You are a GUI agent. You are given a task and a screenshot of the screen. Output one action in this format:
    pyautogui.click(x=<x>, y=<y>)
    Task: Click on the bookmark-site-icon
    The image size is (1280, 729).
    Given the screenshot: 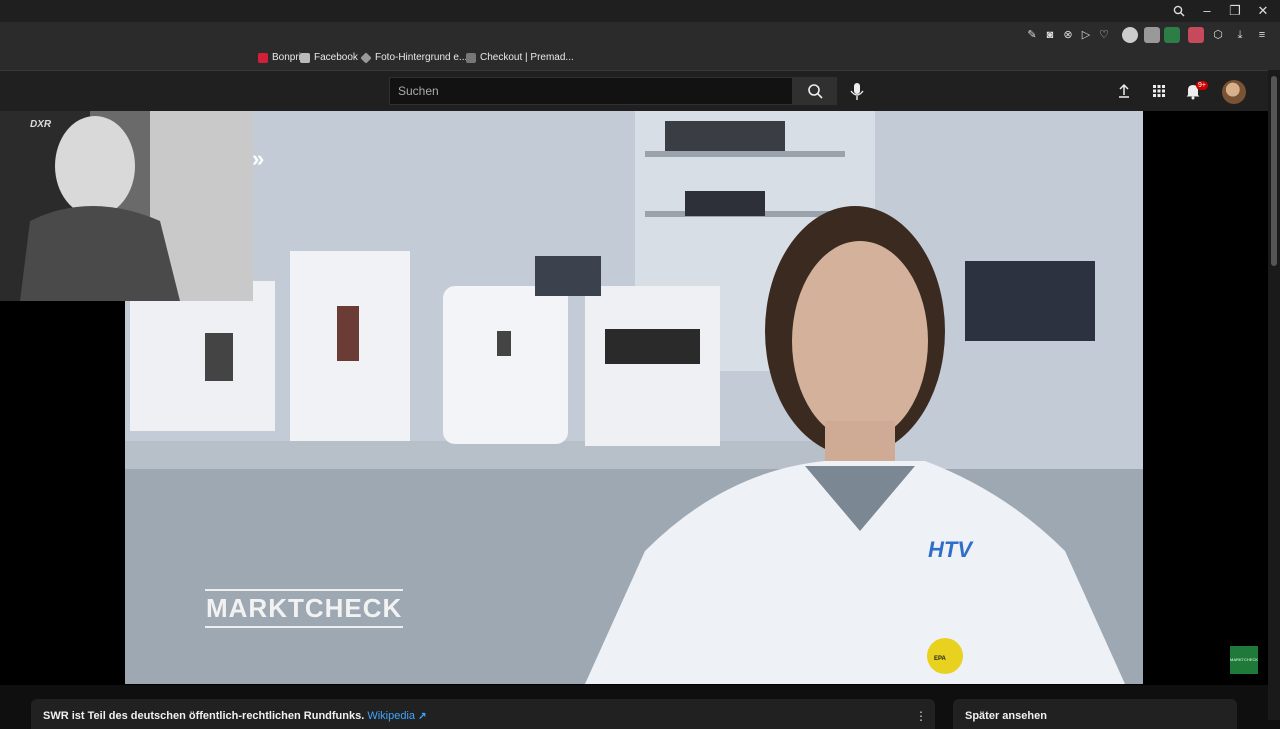 What is the action you would take?
    pyautogui.click(x=366, y=57)
    